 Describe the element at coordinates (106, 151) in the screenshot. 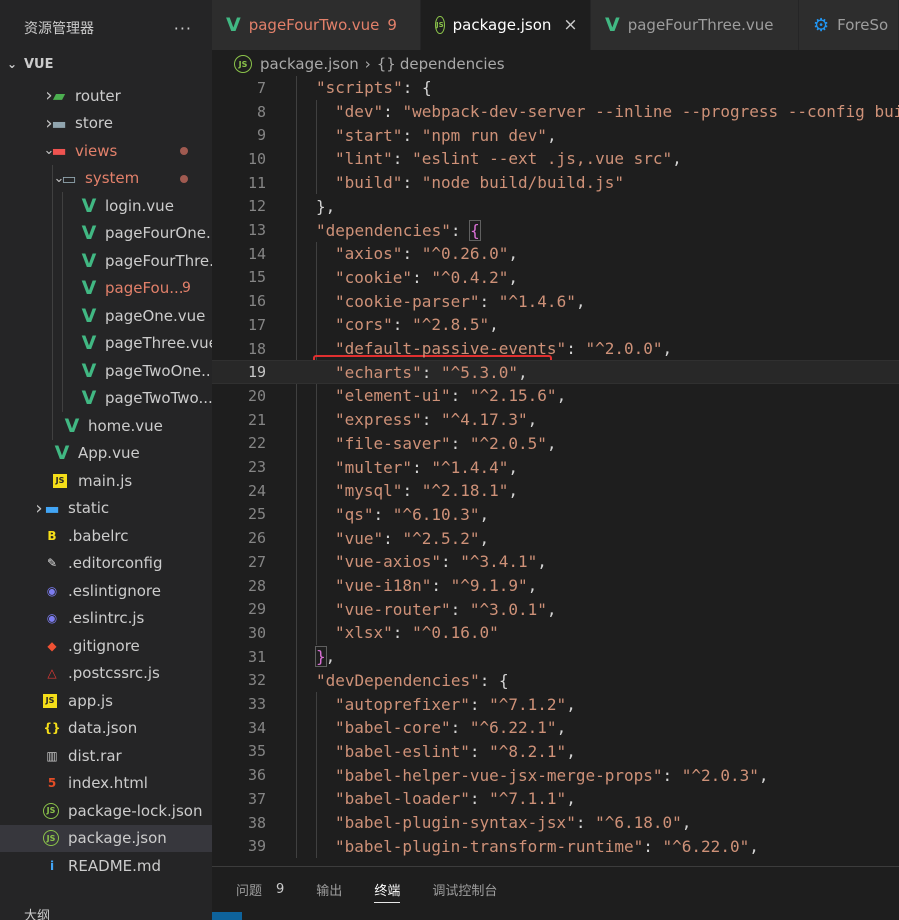

I see `tree-item: ⌄ ▬ views` at that location.